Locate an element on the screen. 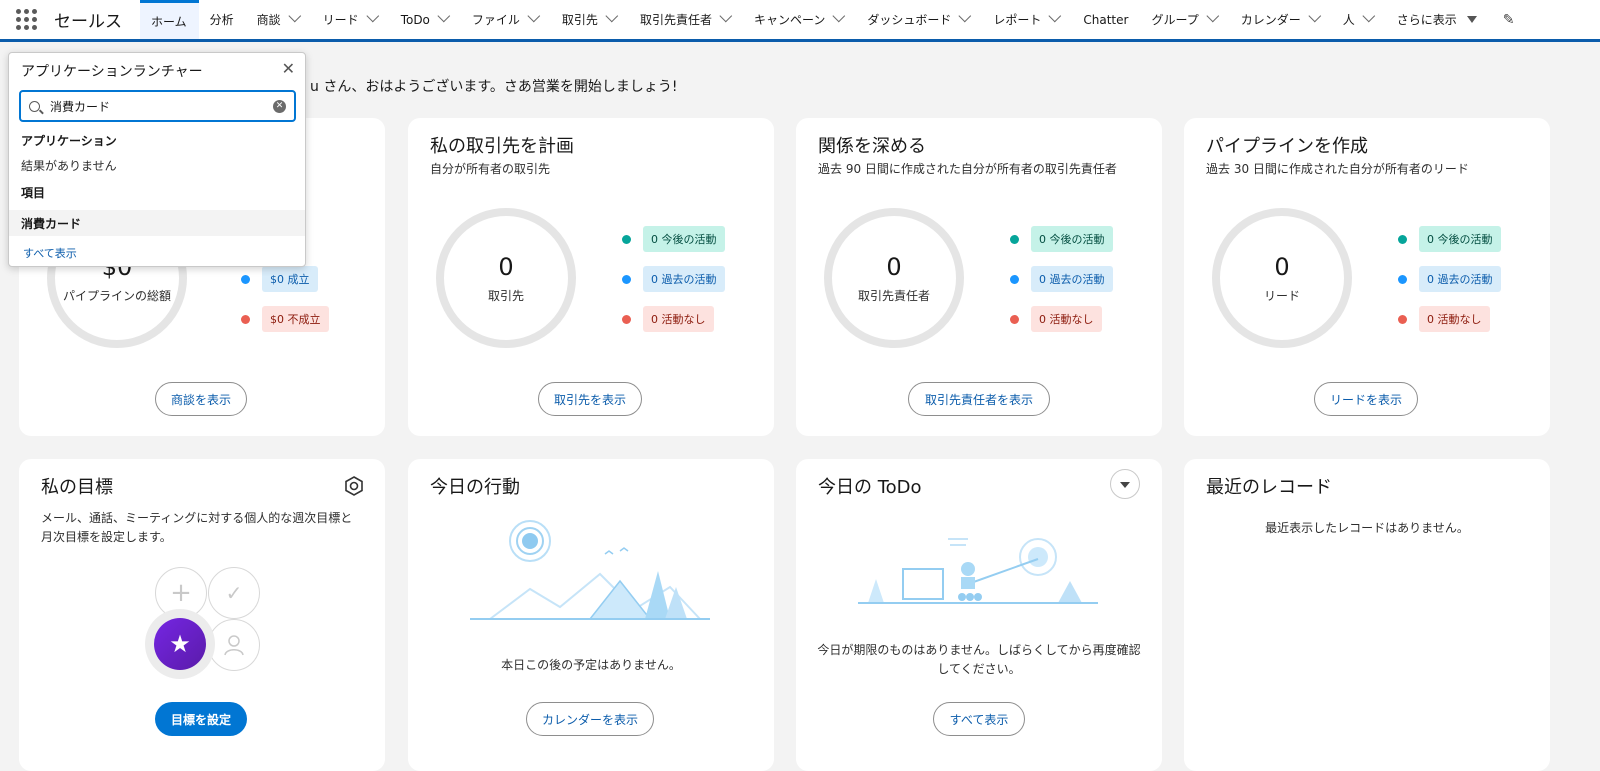 The height and width of the screenshot is (771, 1600). recent-records-card: 最近のレコード 最近表示したレコードはありません。 is located at coordinates (1367, 615).